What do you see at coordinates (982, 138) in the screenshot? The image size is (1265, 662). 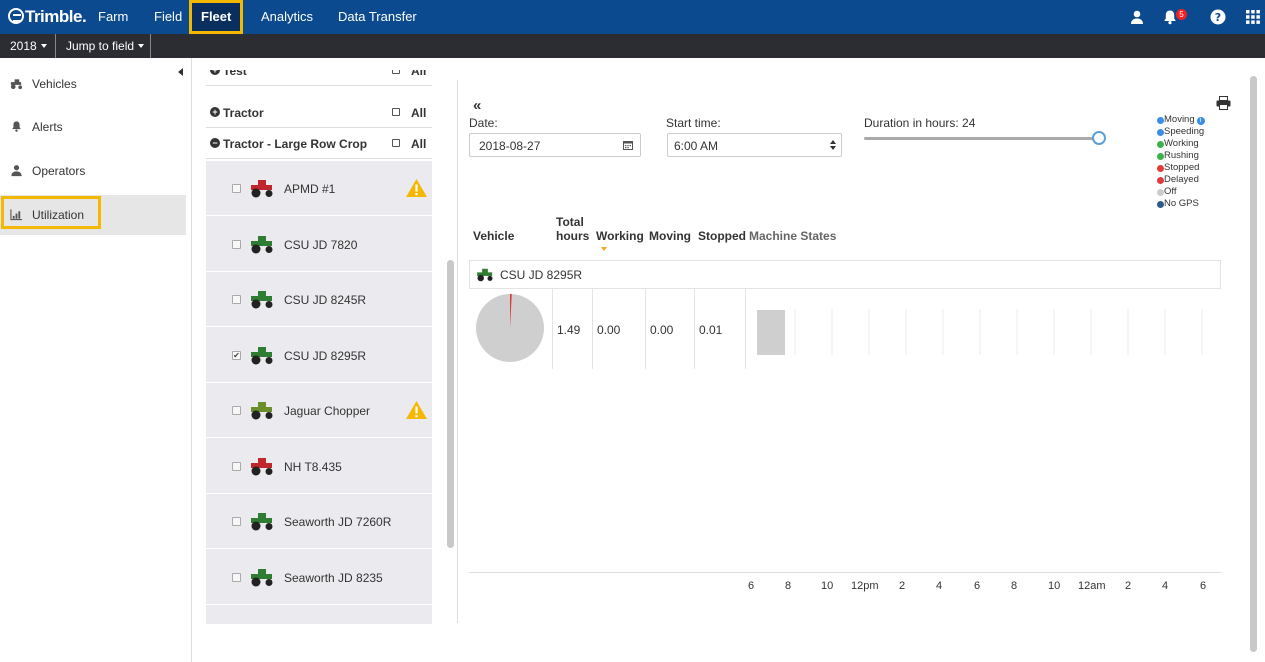 I see `duration-slider-track` at bounding box center [982, 138].